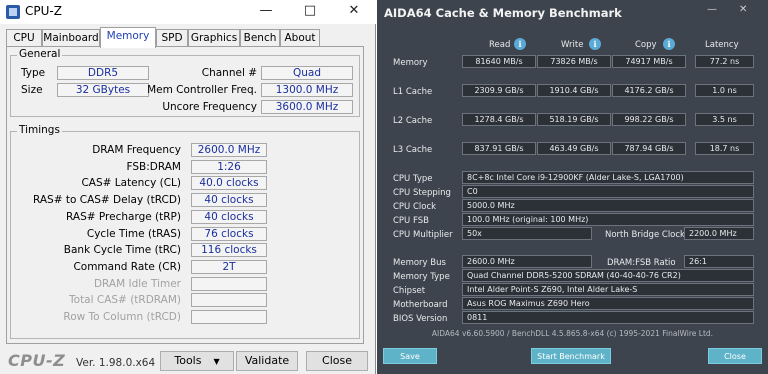 Image resolution: width=768 pixels, height=374 pixels. I want to click on chipset-label: Chipset, so click(409, 291).